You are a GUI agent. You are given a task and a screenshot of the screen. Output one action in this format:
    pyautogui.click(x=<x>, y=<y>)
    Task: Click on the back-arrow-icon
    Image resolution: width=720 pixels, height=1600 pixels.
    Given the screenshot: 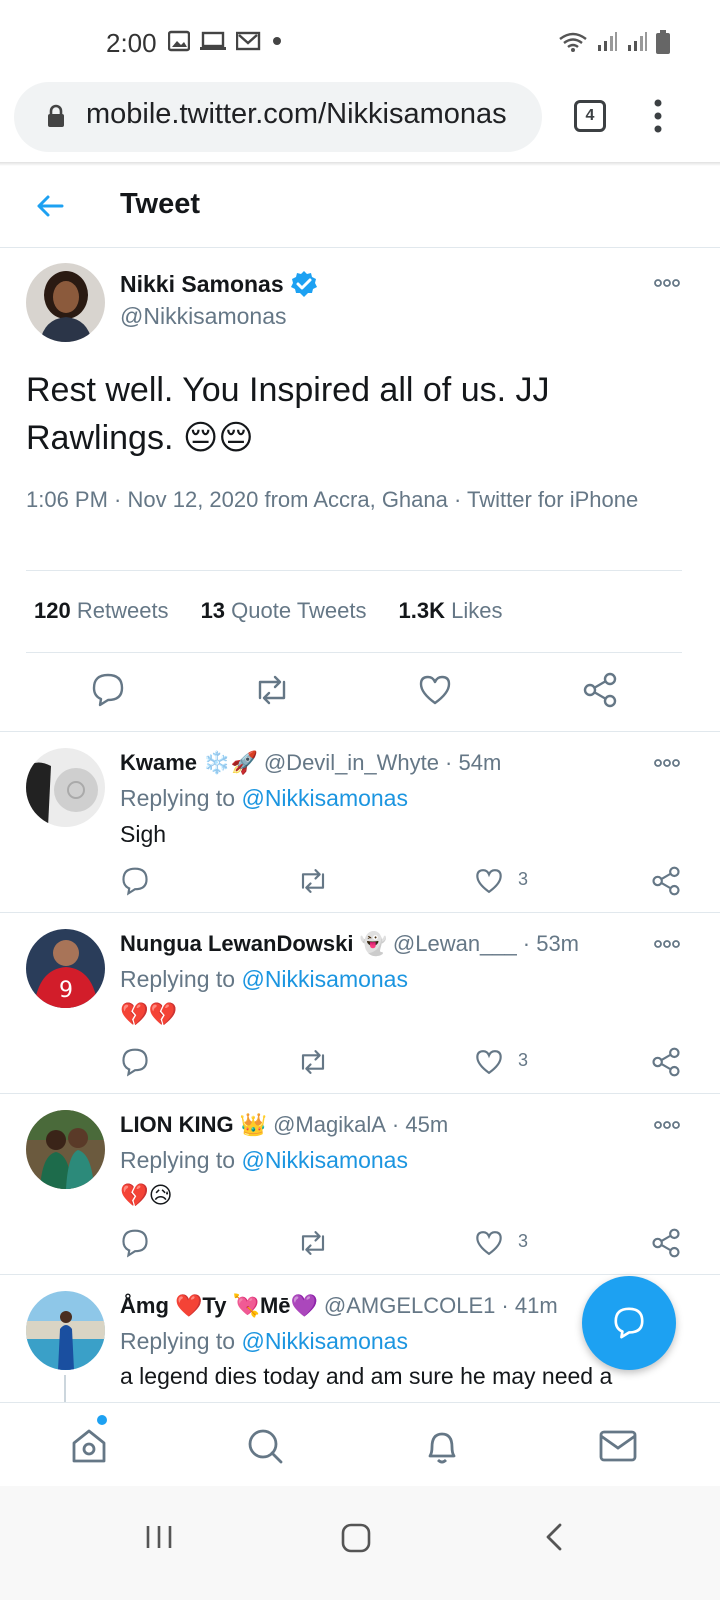 What is the action you would take?
    pyautogui.click(x=50, y=206)
    